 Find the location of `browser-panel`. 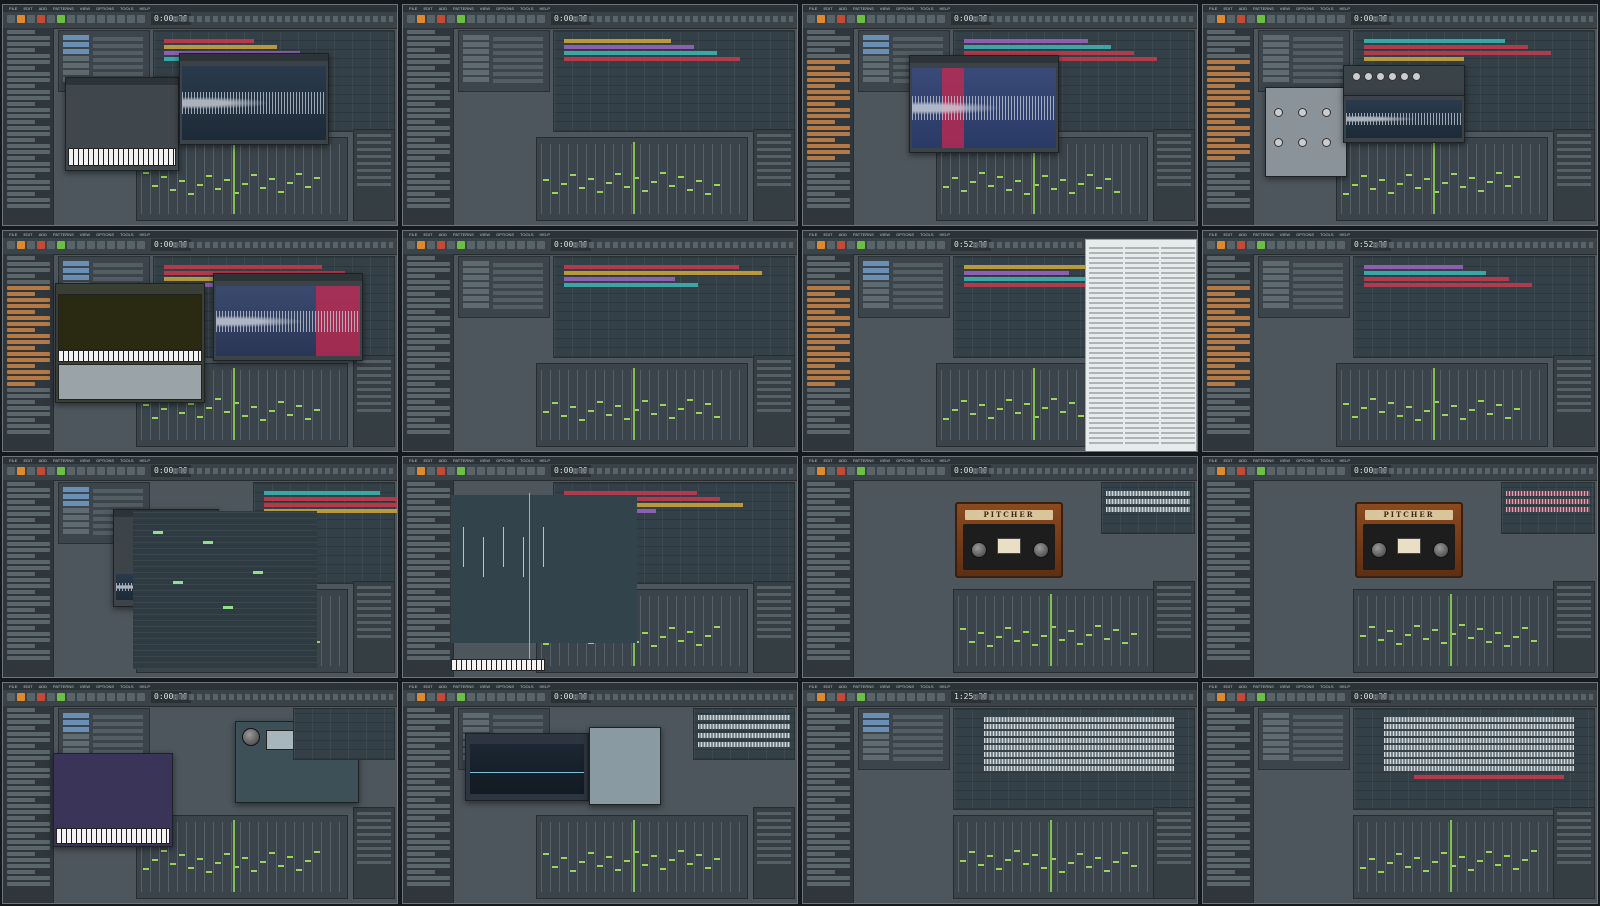

browser-panel is located at coordinates (828, 804).